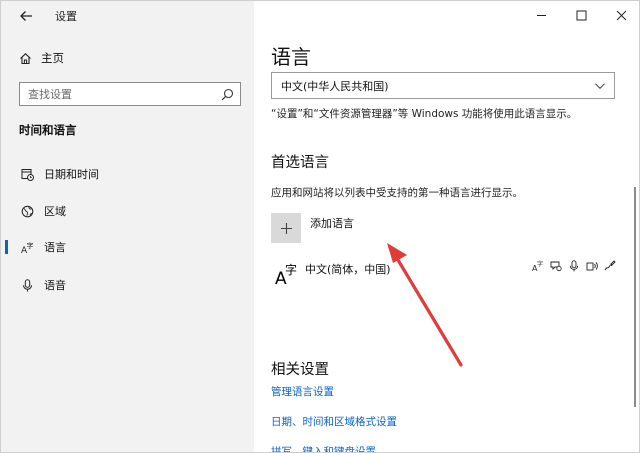 The width and height of the screenshot is (640, 453). What do you see at coordinates (55, 285) in the screenshot?
I see `sidebar-item-label: 语音` at bounding box center [55, 285].